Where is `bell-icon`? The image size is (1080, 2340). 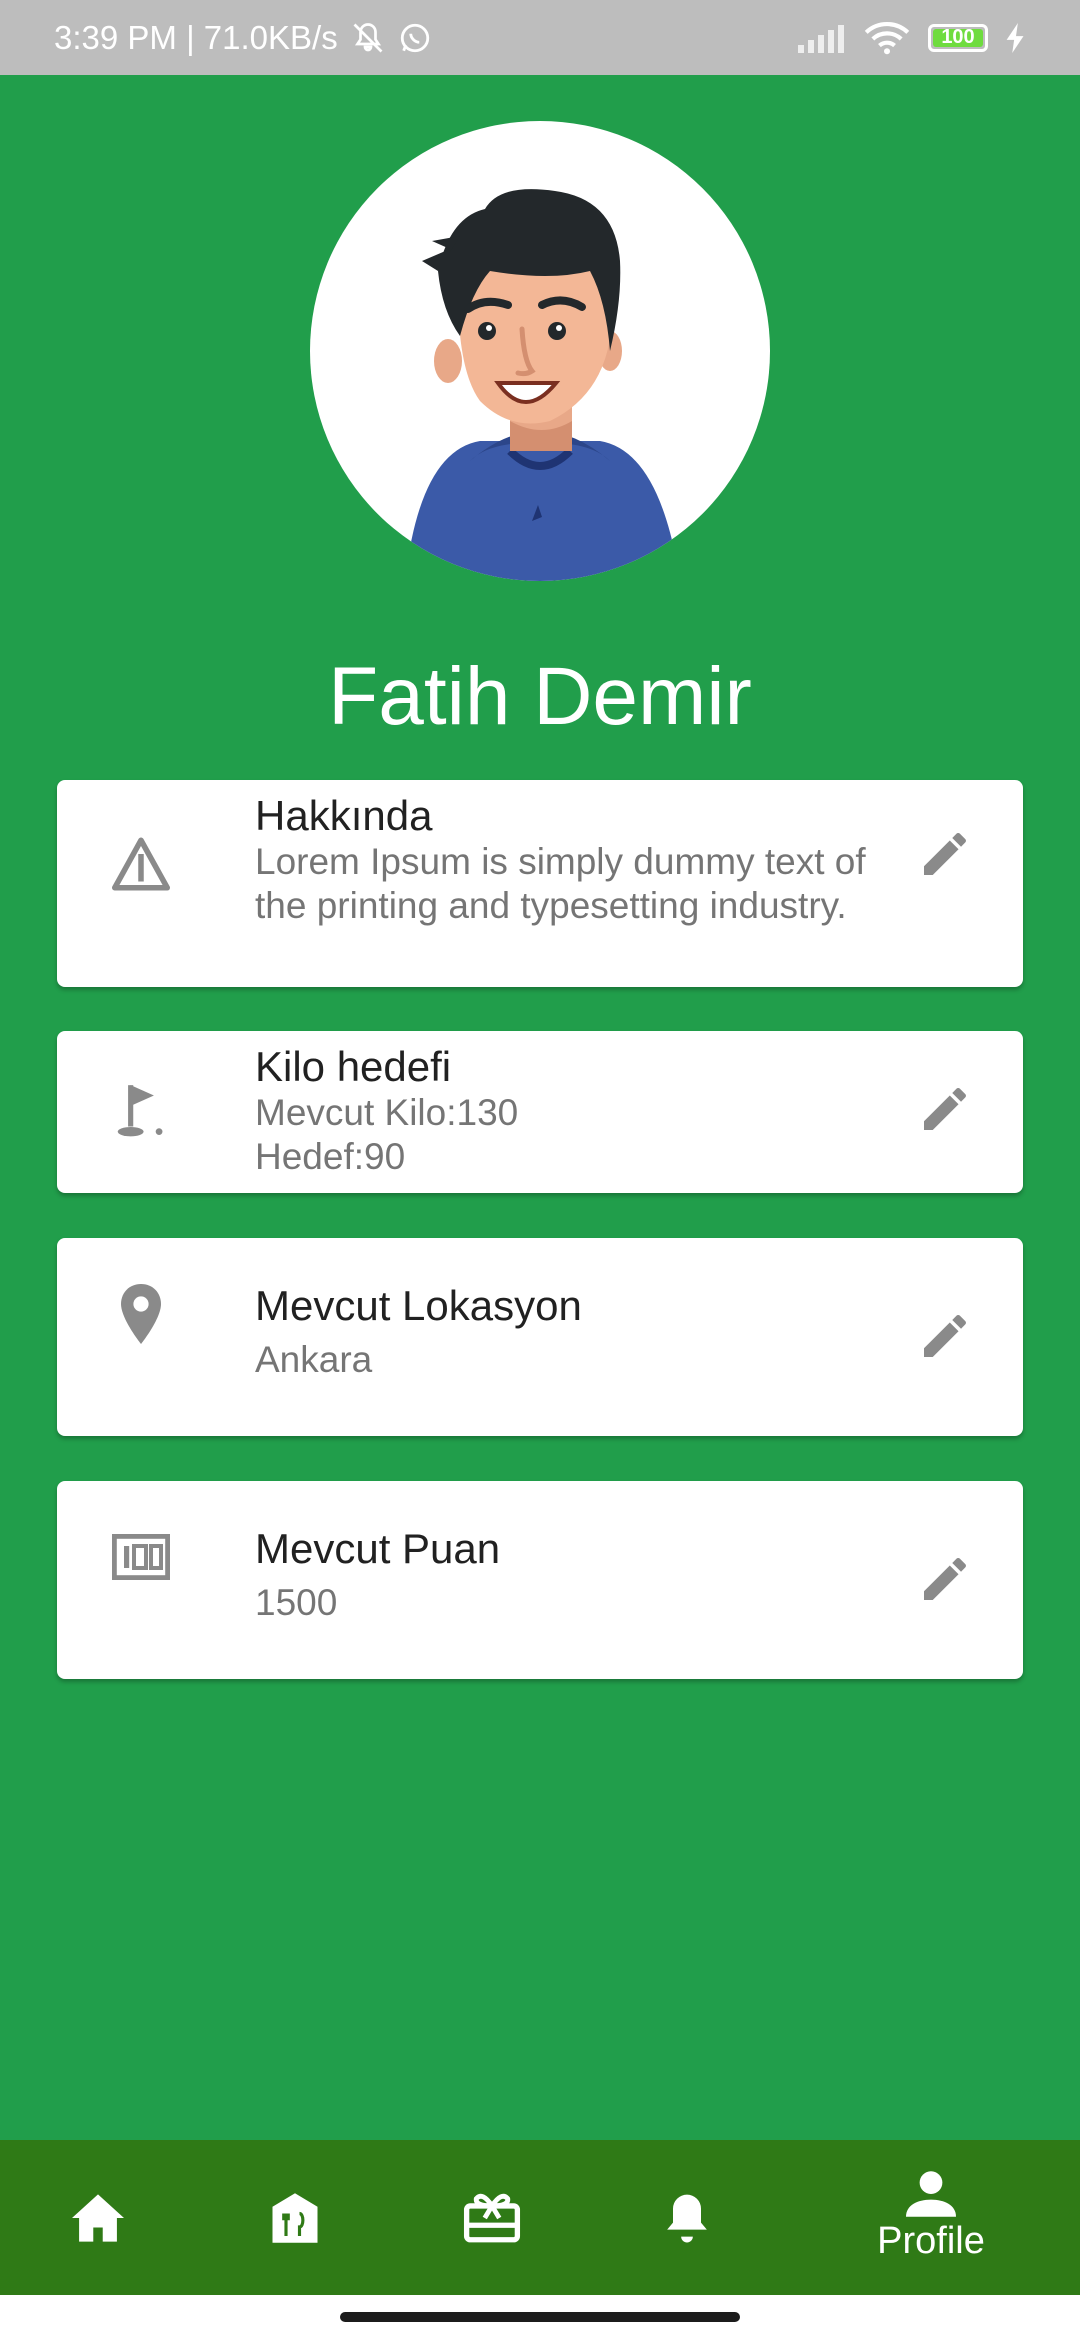
bell-icon is located at coordinates (687, 2218).